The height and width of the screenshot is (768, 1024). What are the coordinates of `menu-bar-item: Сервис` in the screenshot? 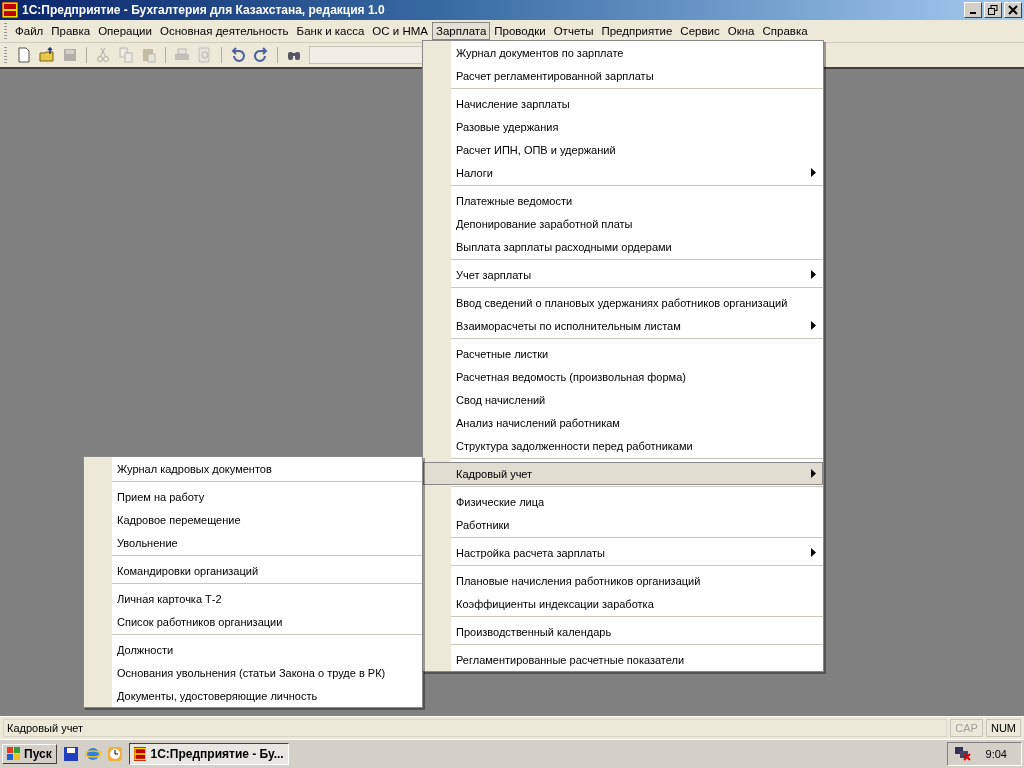 It's located at (700, 31).